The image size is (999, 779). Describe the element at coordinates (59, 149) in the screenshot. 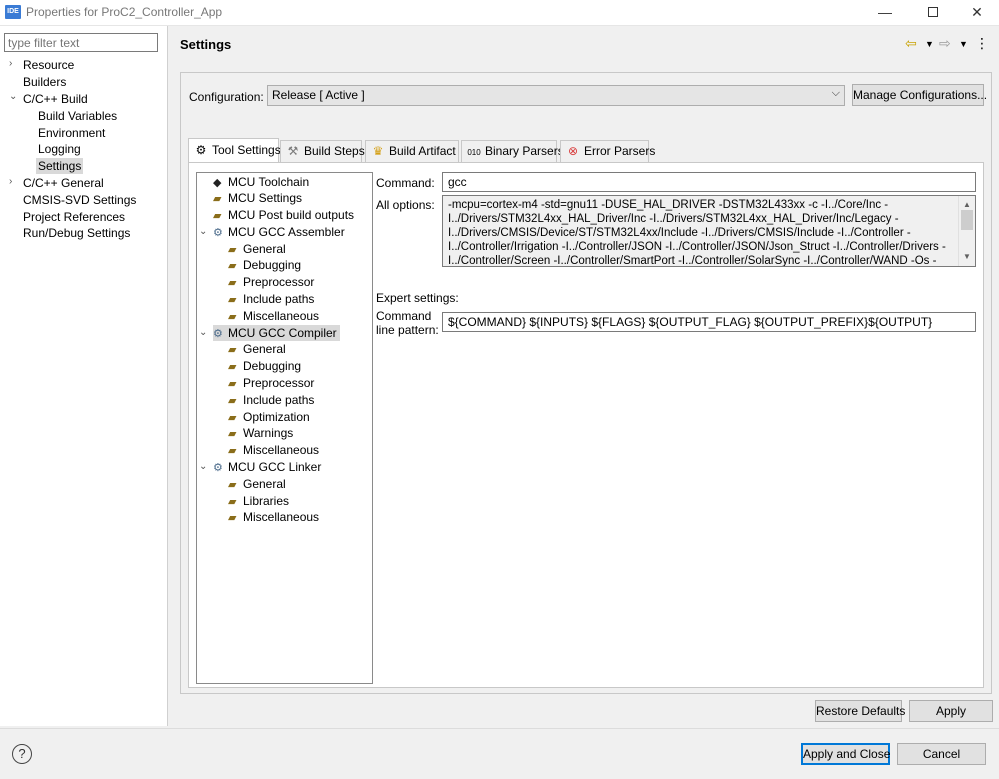

I see `nav-item-logging: Logging` at that location.